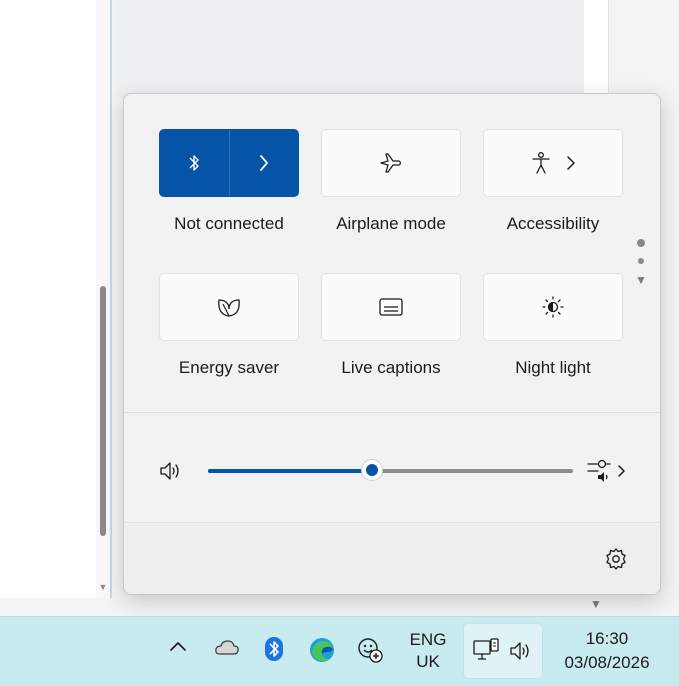 The width and height of the screenshot is (679, 686). What do you see at coordinates (608, 473) in the screenshot?
I see `audio-output-icon` at bounding box center [608, 473].